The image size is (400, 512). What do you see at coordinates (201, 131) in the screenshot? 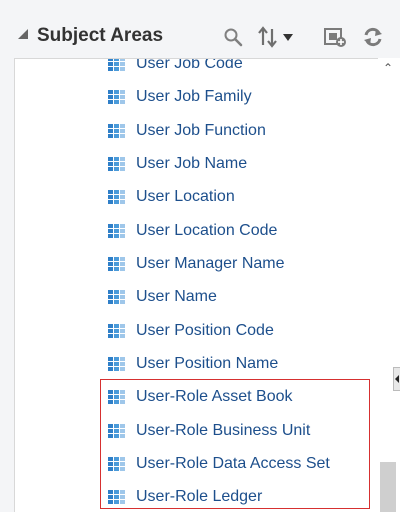
I see `list-item-label: User Job Function` at bounding box center [201, 131].